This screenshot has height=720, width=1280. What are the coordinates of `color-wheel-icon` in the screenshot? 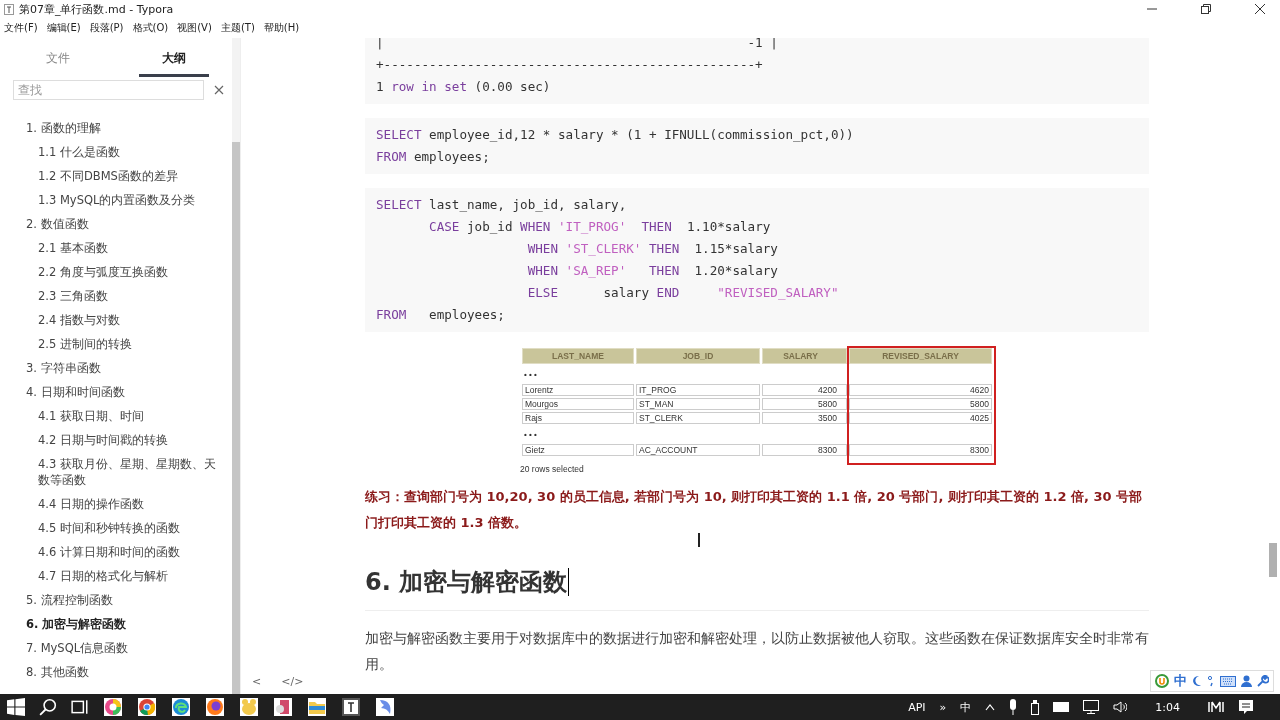 It's located at (113, 707).